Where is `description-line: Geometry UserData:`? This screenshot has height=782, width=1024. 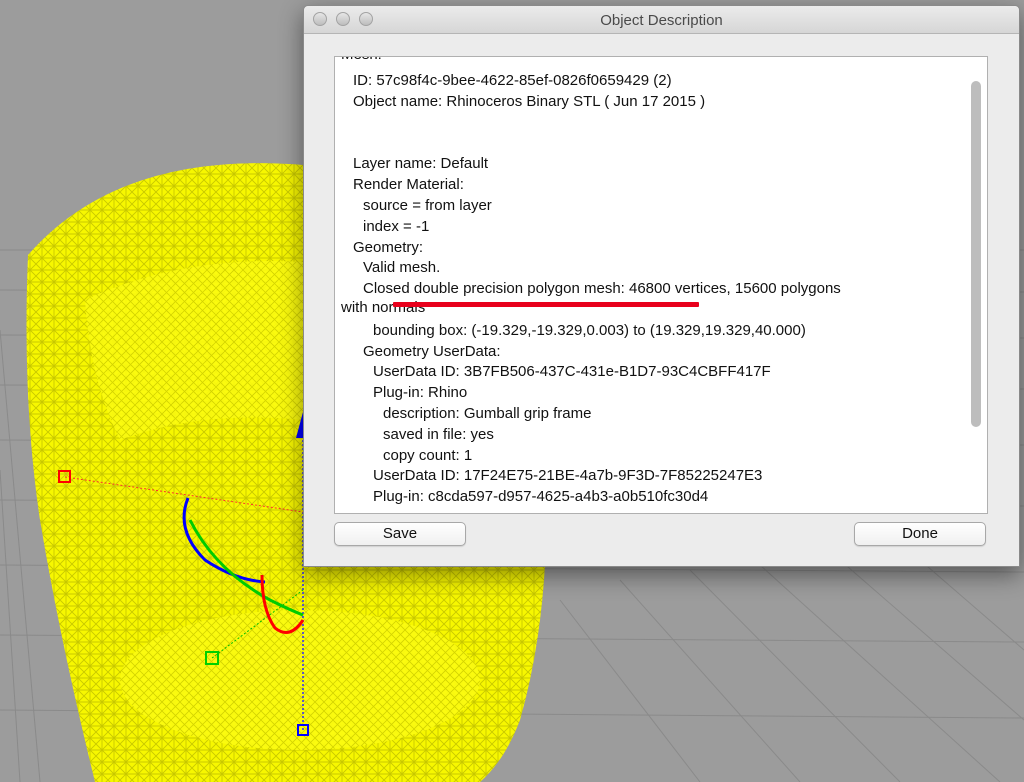 description-line: Geometry UserData: is located at coordinates (432, 351).